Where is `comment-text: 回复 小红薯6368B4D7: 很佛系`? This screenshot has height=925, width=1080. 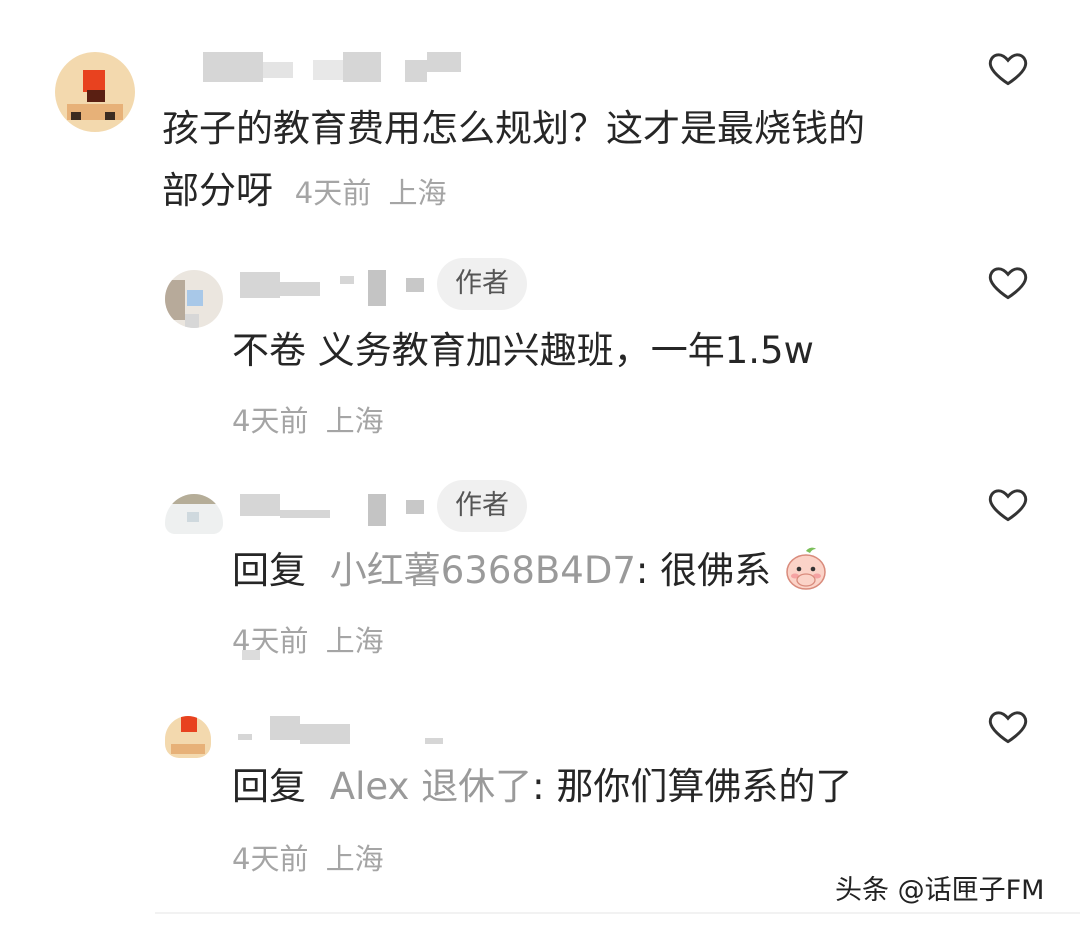
comment-text: 回复 小红薯6368B4D7: 很佛系 is located at coordinates (530, 571).